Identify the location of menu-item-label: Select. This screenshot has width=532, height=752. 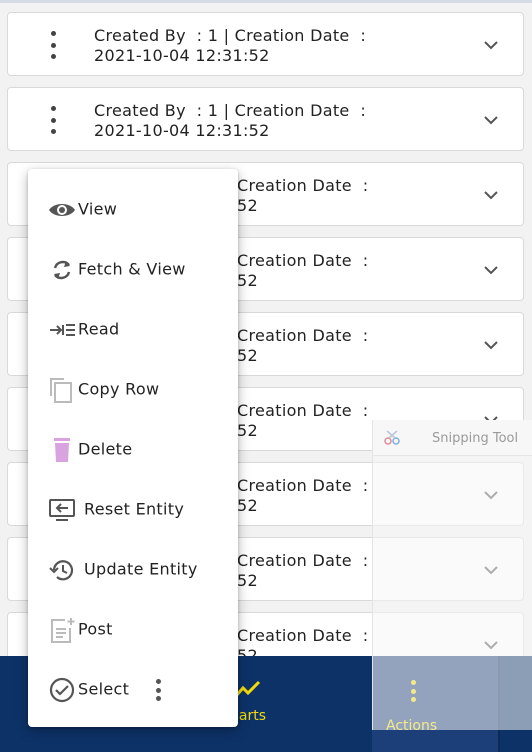
(104, 689).